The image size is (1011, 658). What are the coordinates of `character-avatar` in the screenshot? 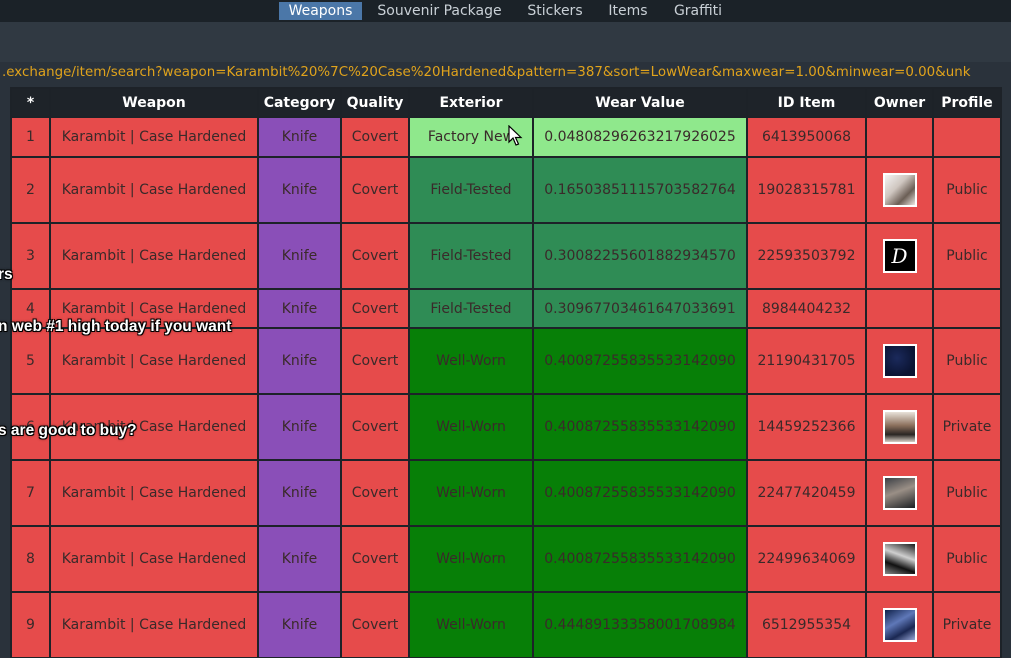 It's located at (899, 559).